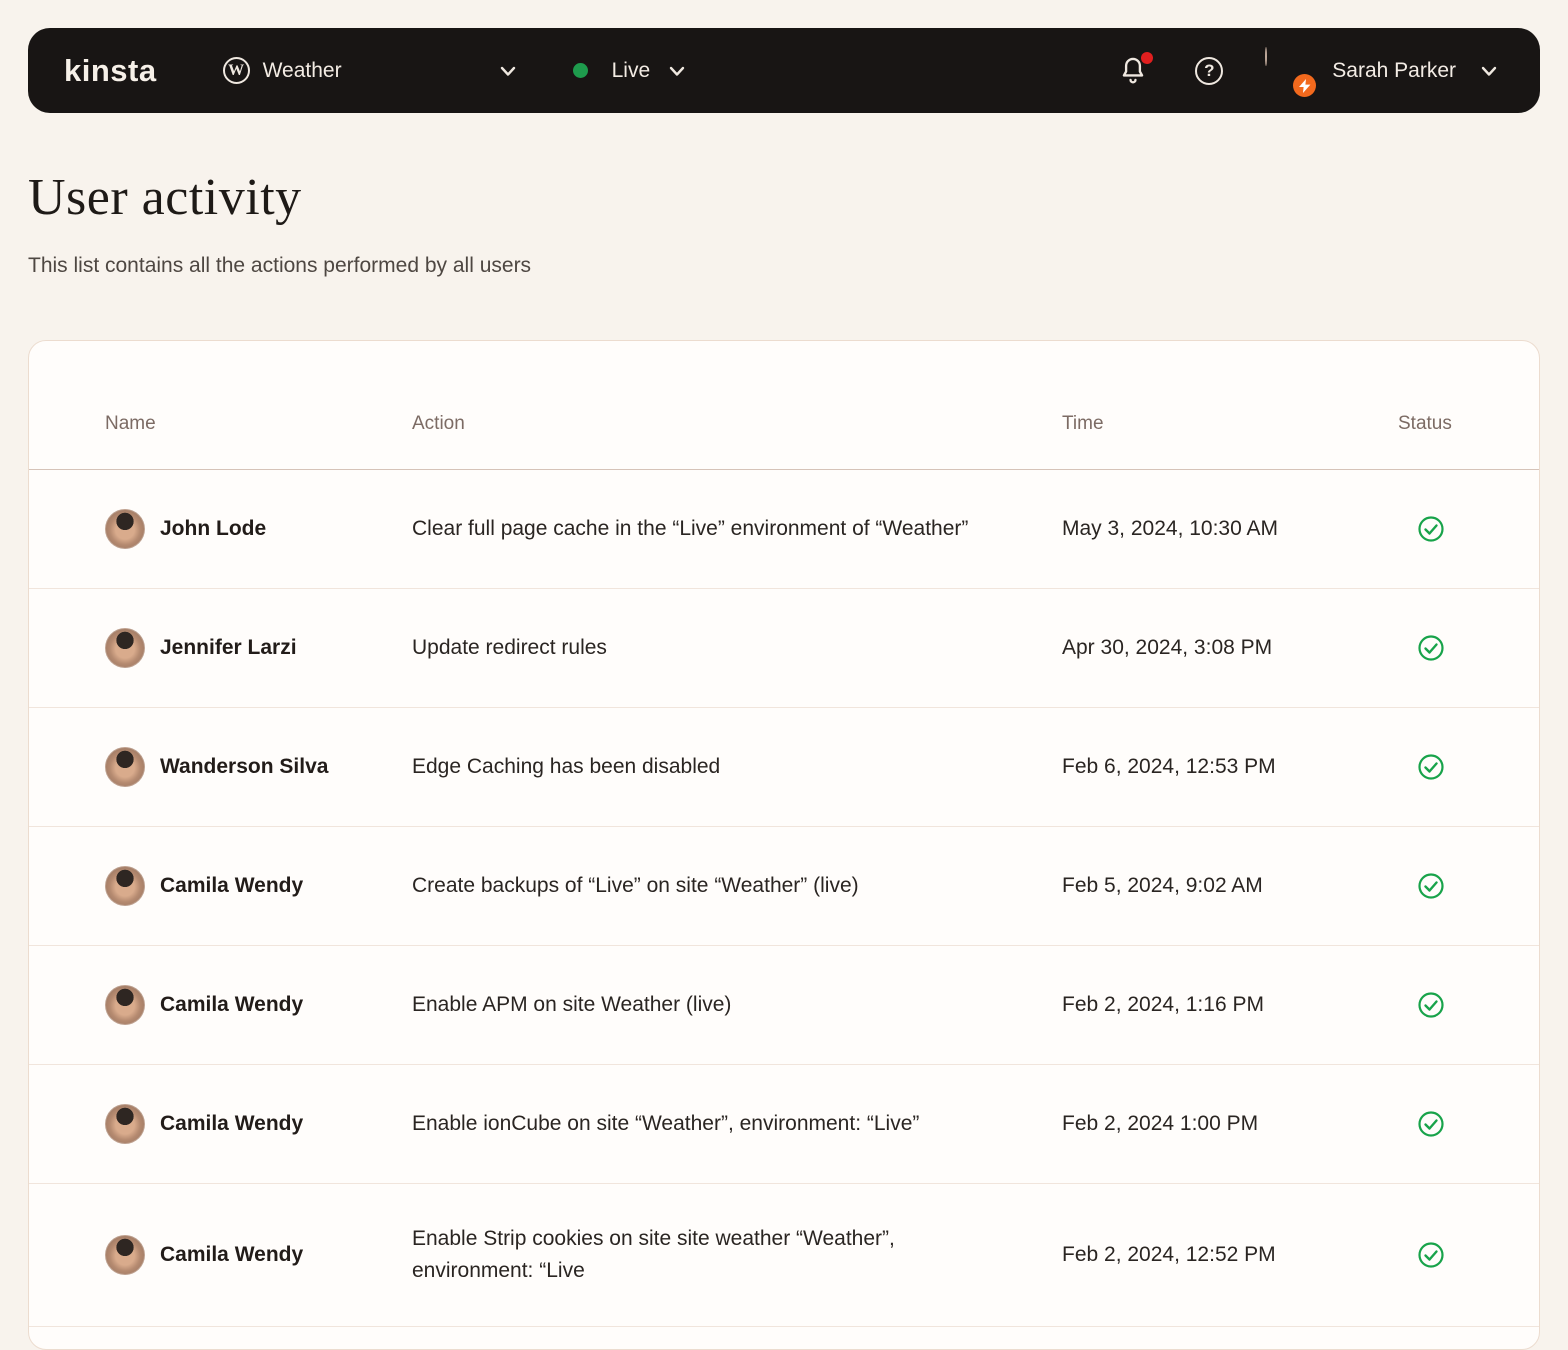 The height and width of the screenshot is (1350, 1568). What do you see at coordinates (228, 647) in the screenshot?
I see `user-name: Jennifer Larzi` at bounding box center [228, 647].